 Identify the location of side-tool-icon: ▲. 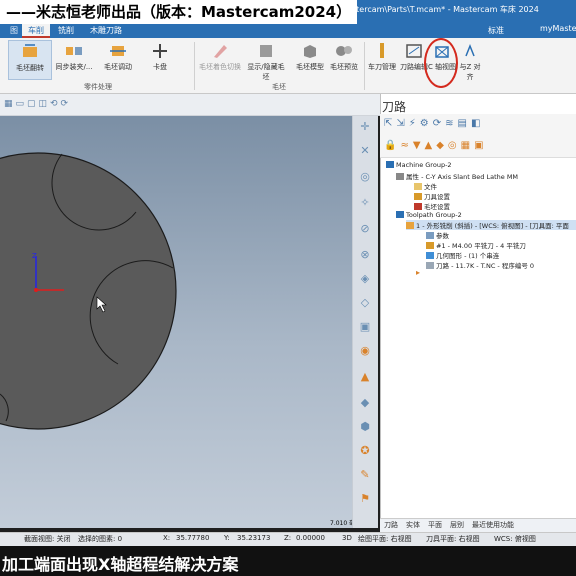
(365, 377).